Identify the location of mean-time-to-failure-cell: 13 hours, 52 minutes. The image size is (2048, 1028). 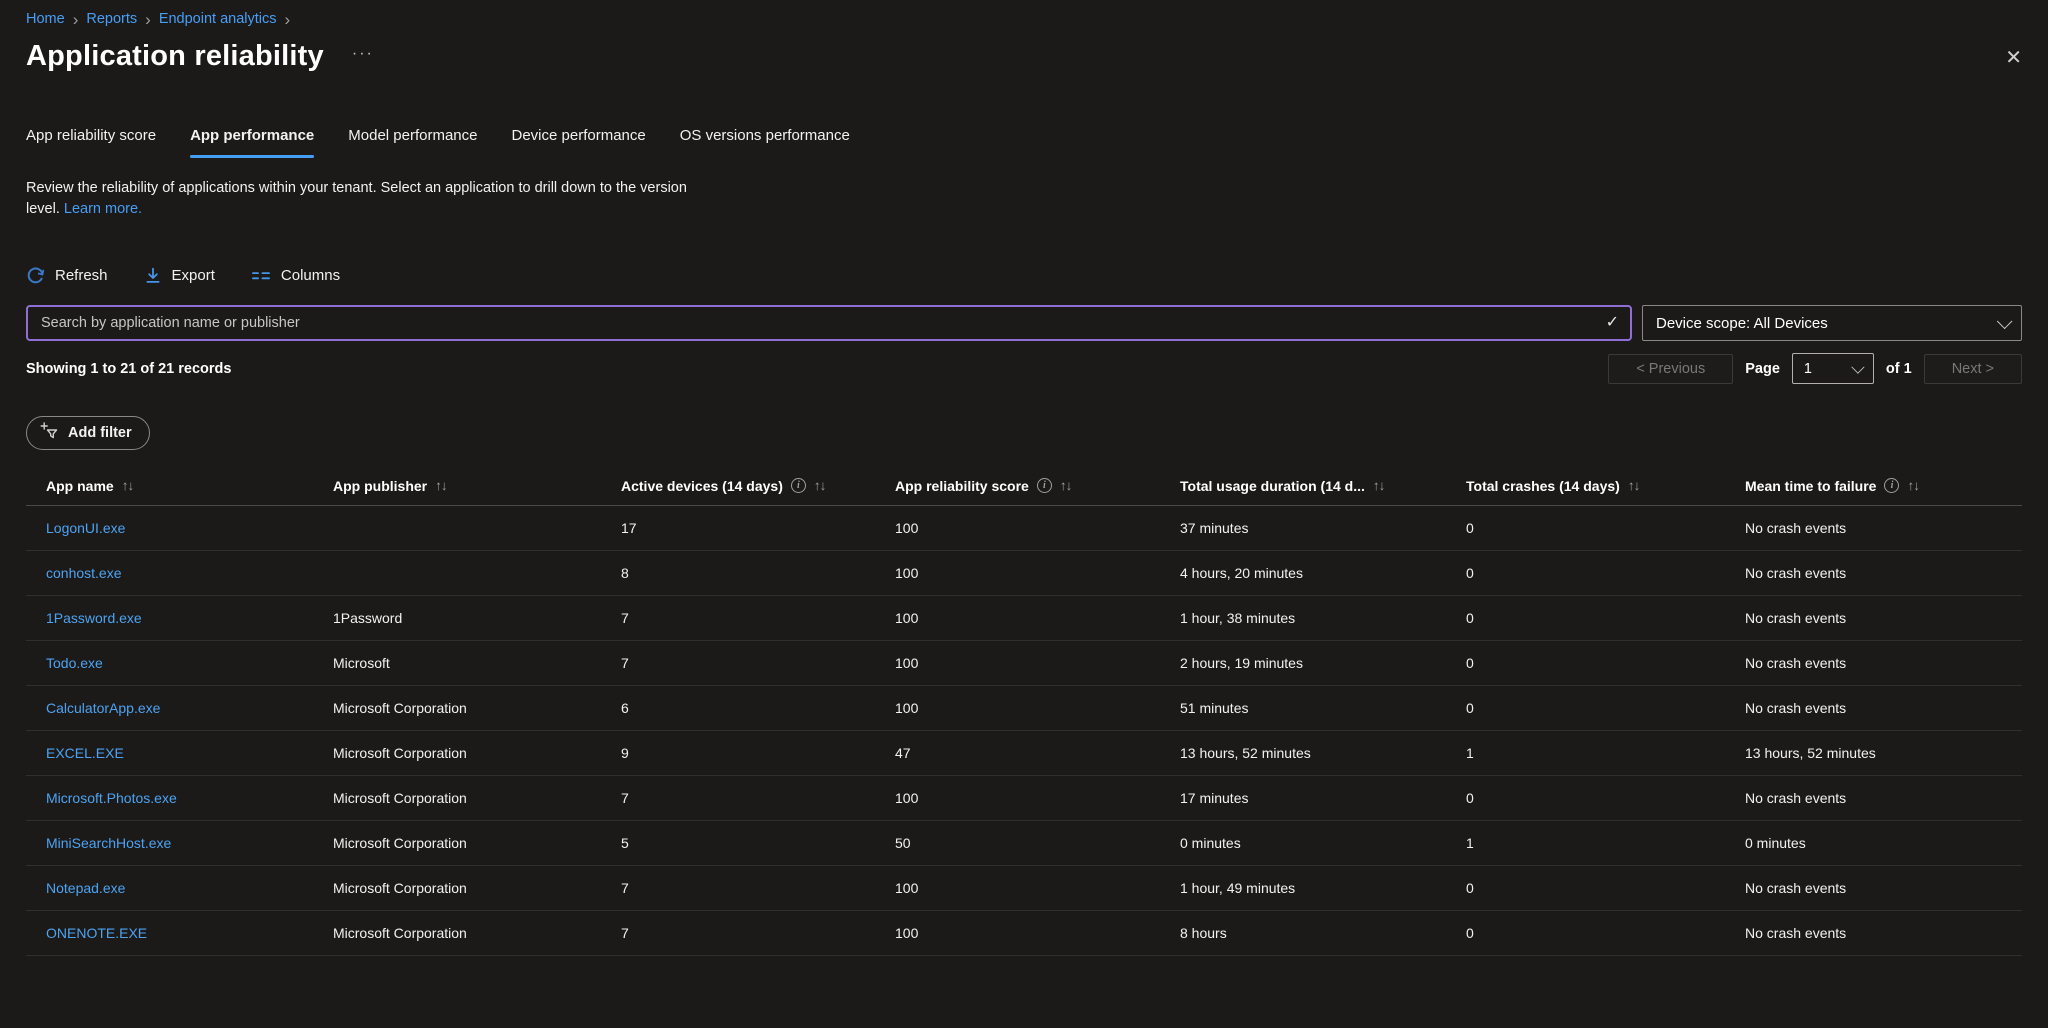
(1810, 753).